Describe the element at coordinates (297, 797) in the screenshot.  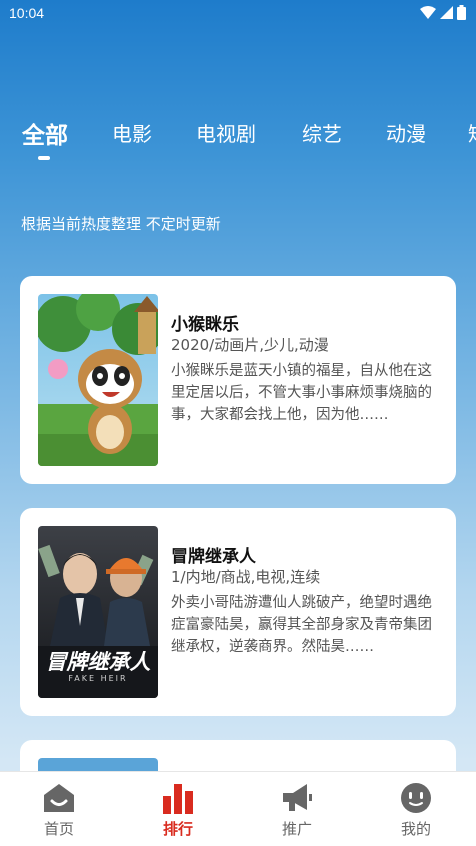
I see `megaphone-icon` at that location.